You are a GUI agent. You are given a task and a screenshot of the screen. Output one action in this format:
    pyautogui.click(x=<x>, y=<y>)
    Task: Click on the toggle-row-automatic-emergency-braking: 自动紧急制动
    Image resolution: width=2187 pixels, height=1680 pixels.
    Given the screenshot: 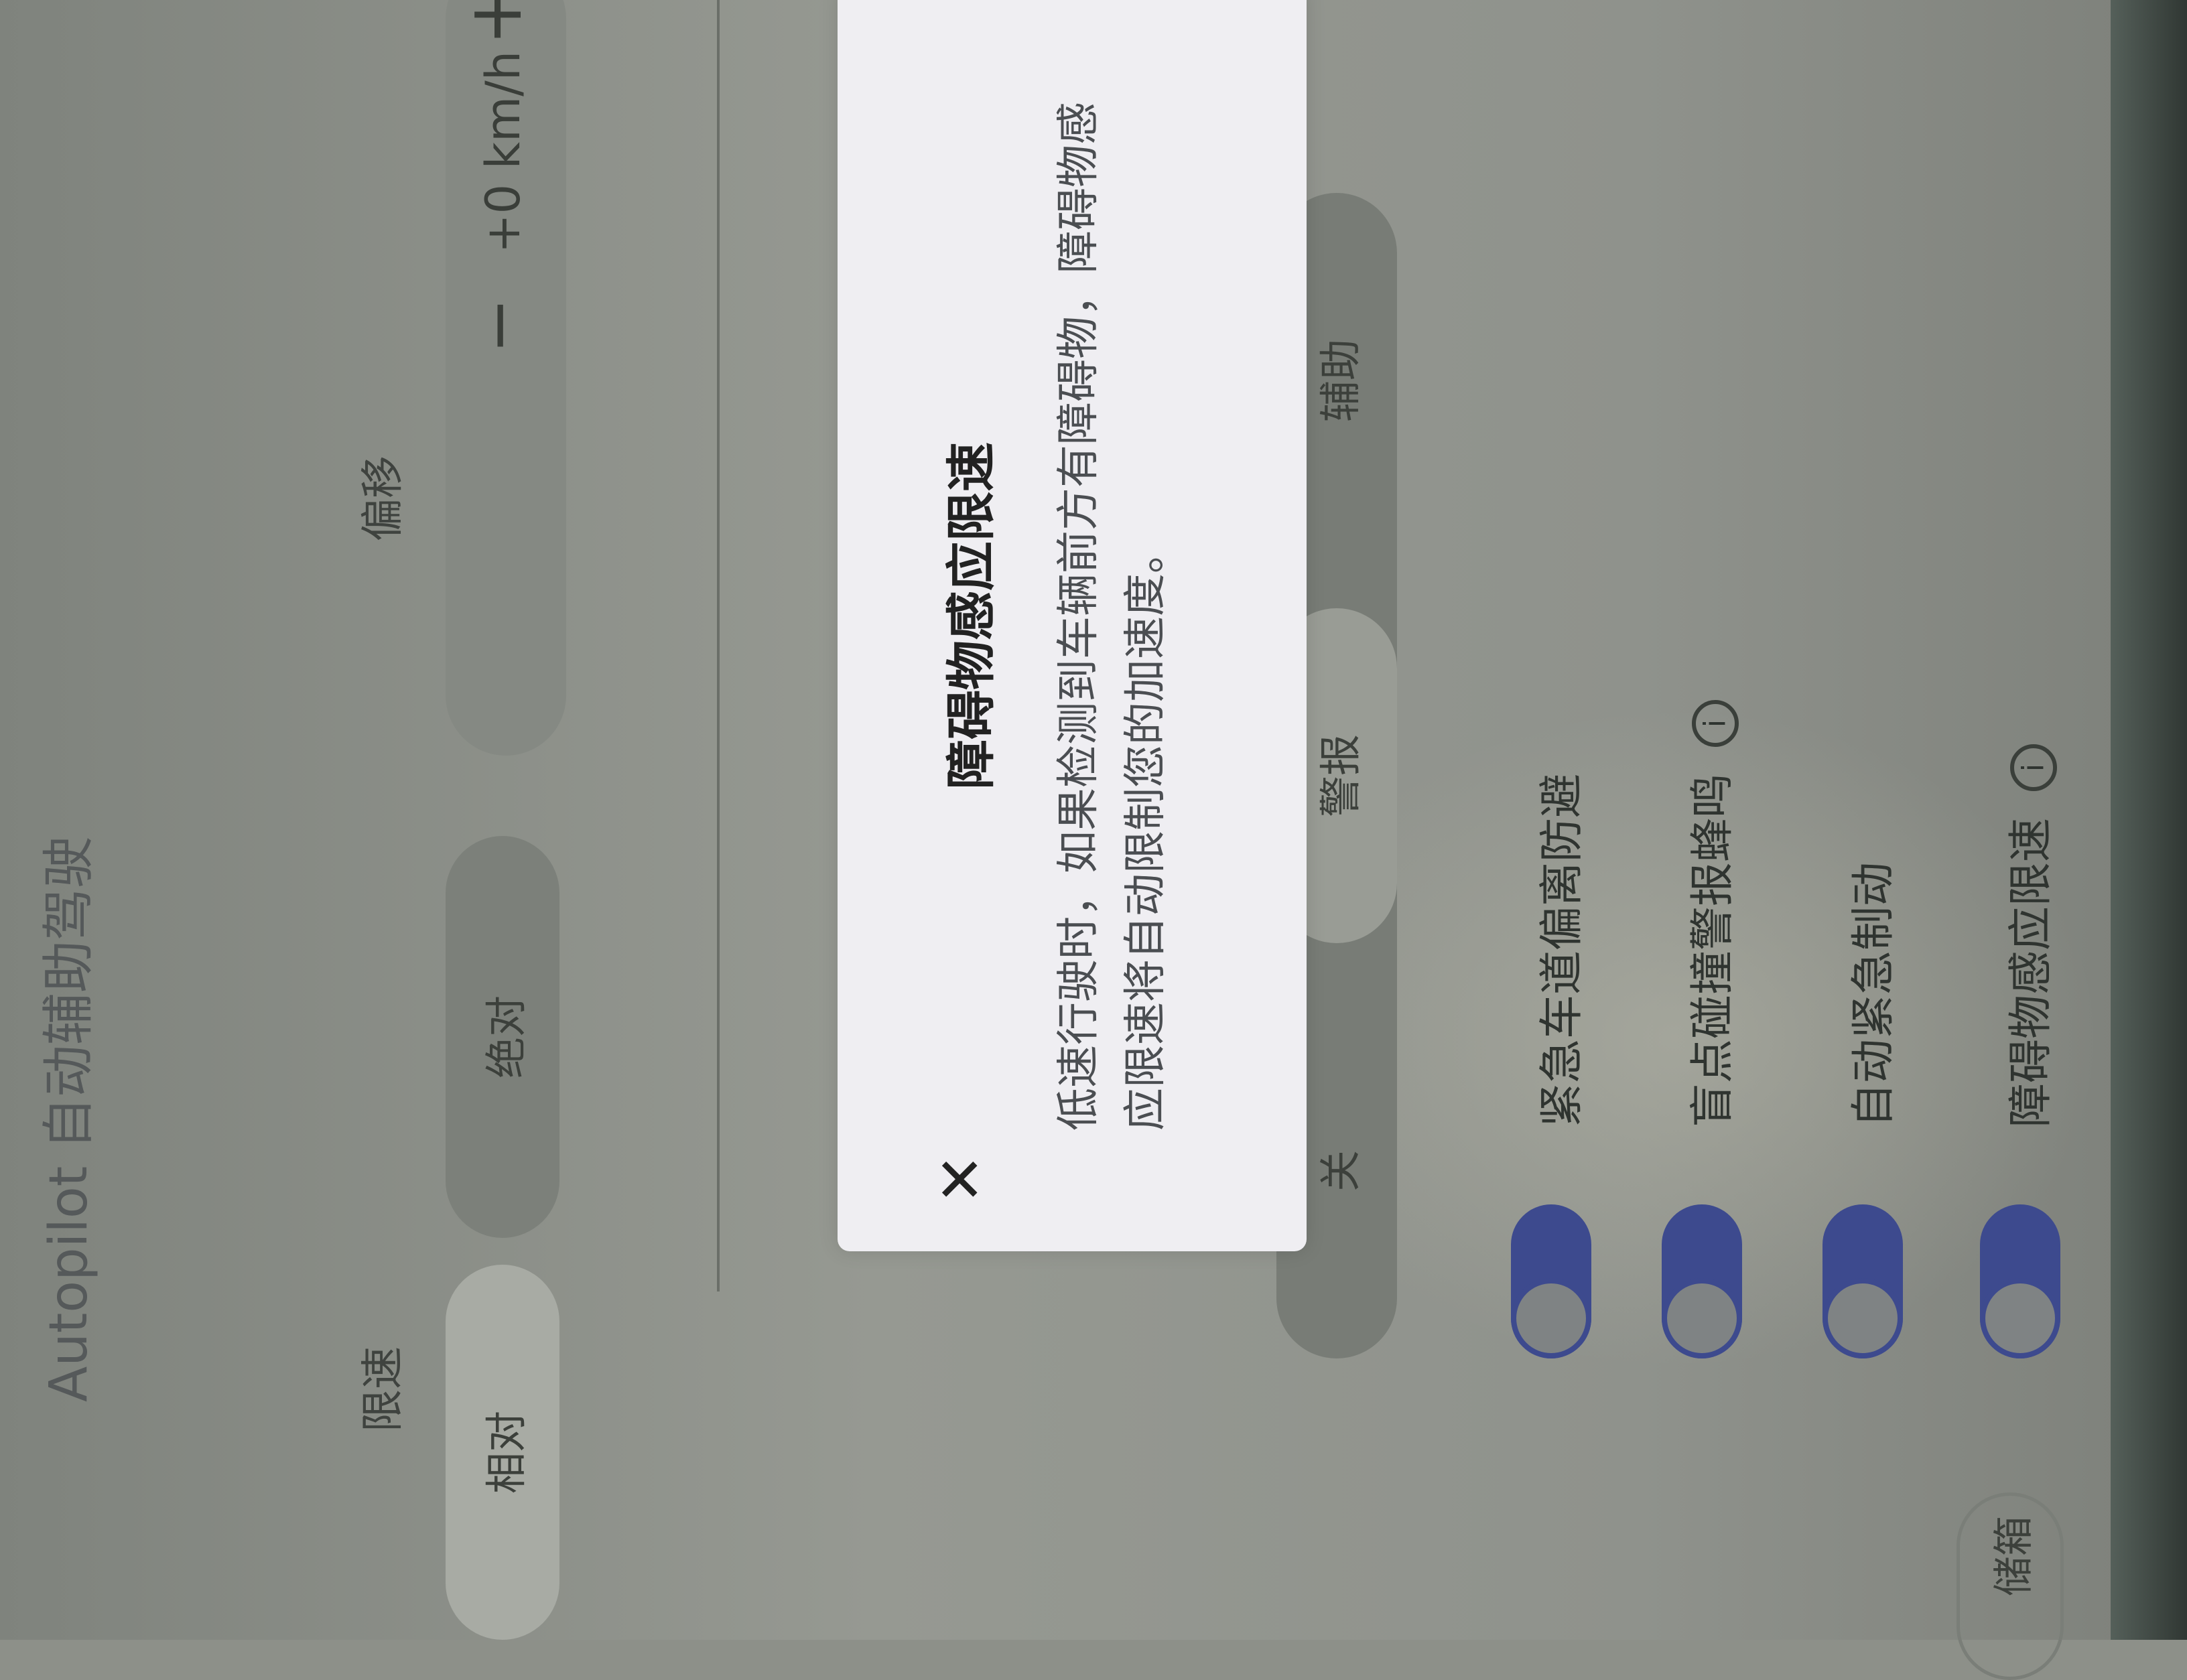 What is the action you would take?
    pyautogui.click(x=1869, y=722)
    